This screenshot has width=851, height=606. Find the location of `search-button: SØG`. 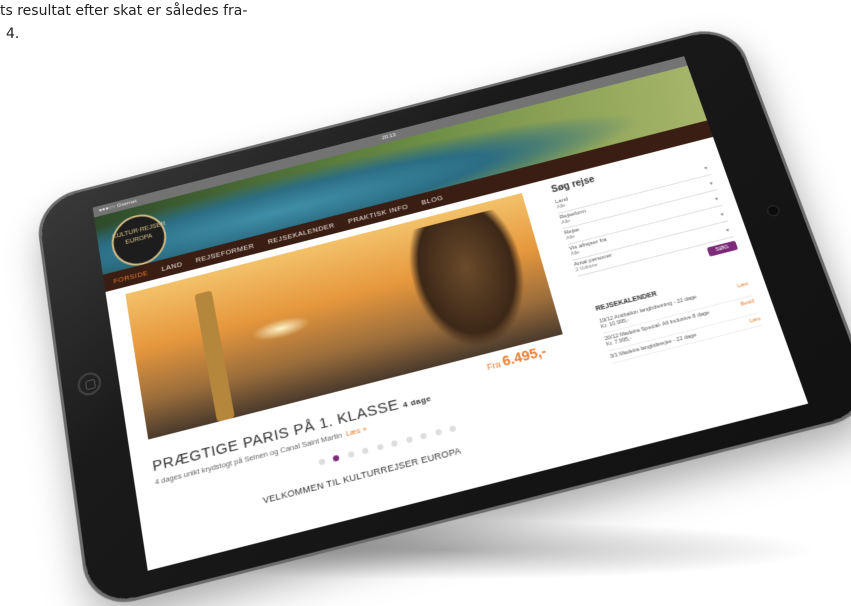

search-button: SØG is located at coordinates (722, 248).